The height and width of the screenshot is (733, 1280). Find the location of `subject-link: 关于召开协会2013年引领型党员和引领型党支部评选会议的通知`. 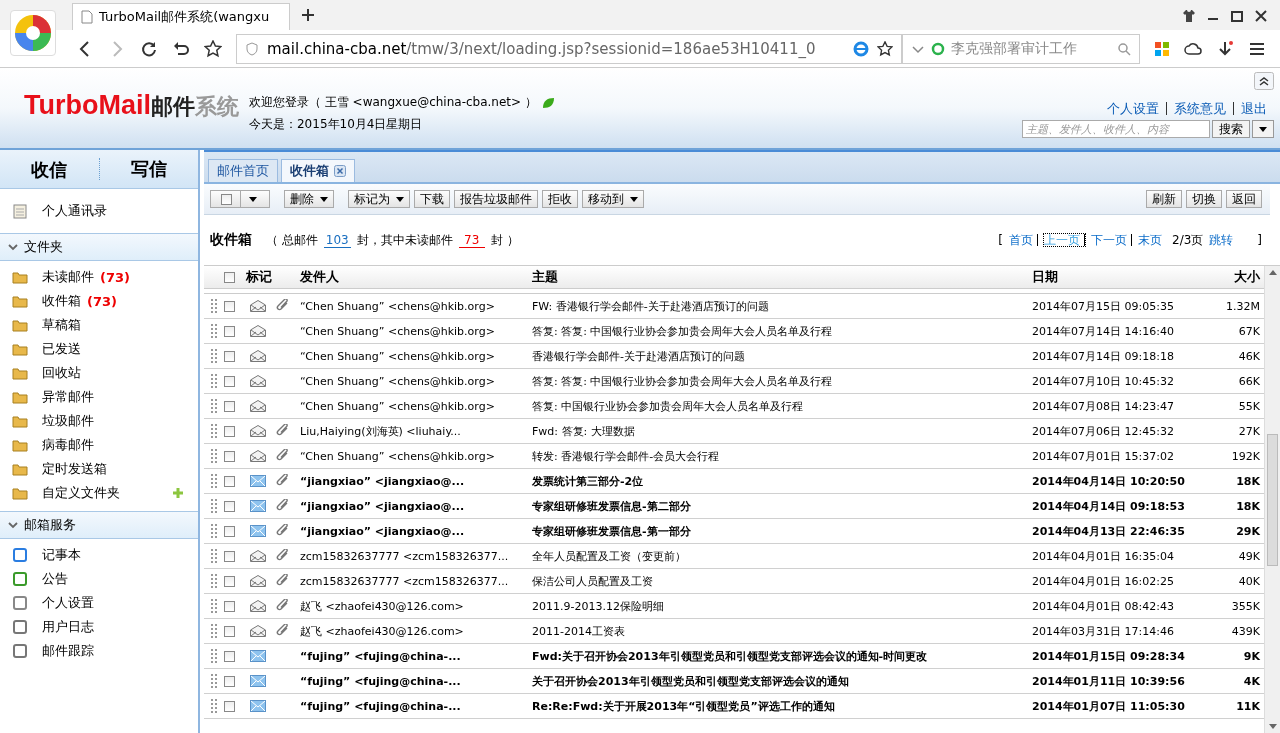

subject-link: 关于召开协会2013年引领型党员和引领型党支部评选会议的通知 is located at coordinates (782, 681).